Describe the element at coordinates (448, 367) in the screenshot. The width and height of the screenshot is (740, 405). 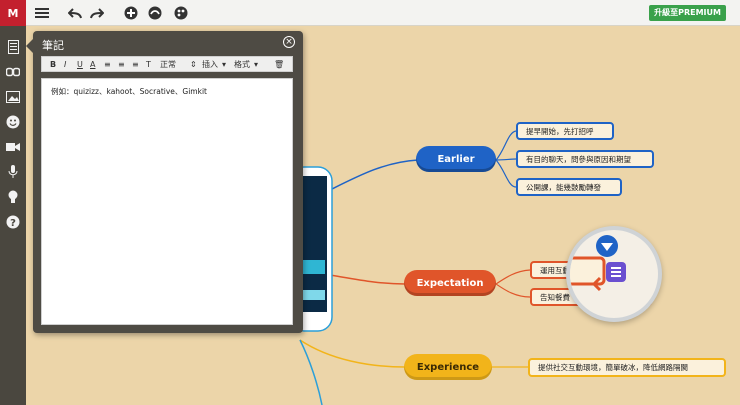
I see `node-experience: Experience` at that location.